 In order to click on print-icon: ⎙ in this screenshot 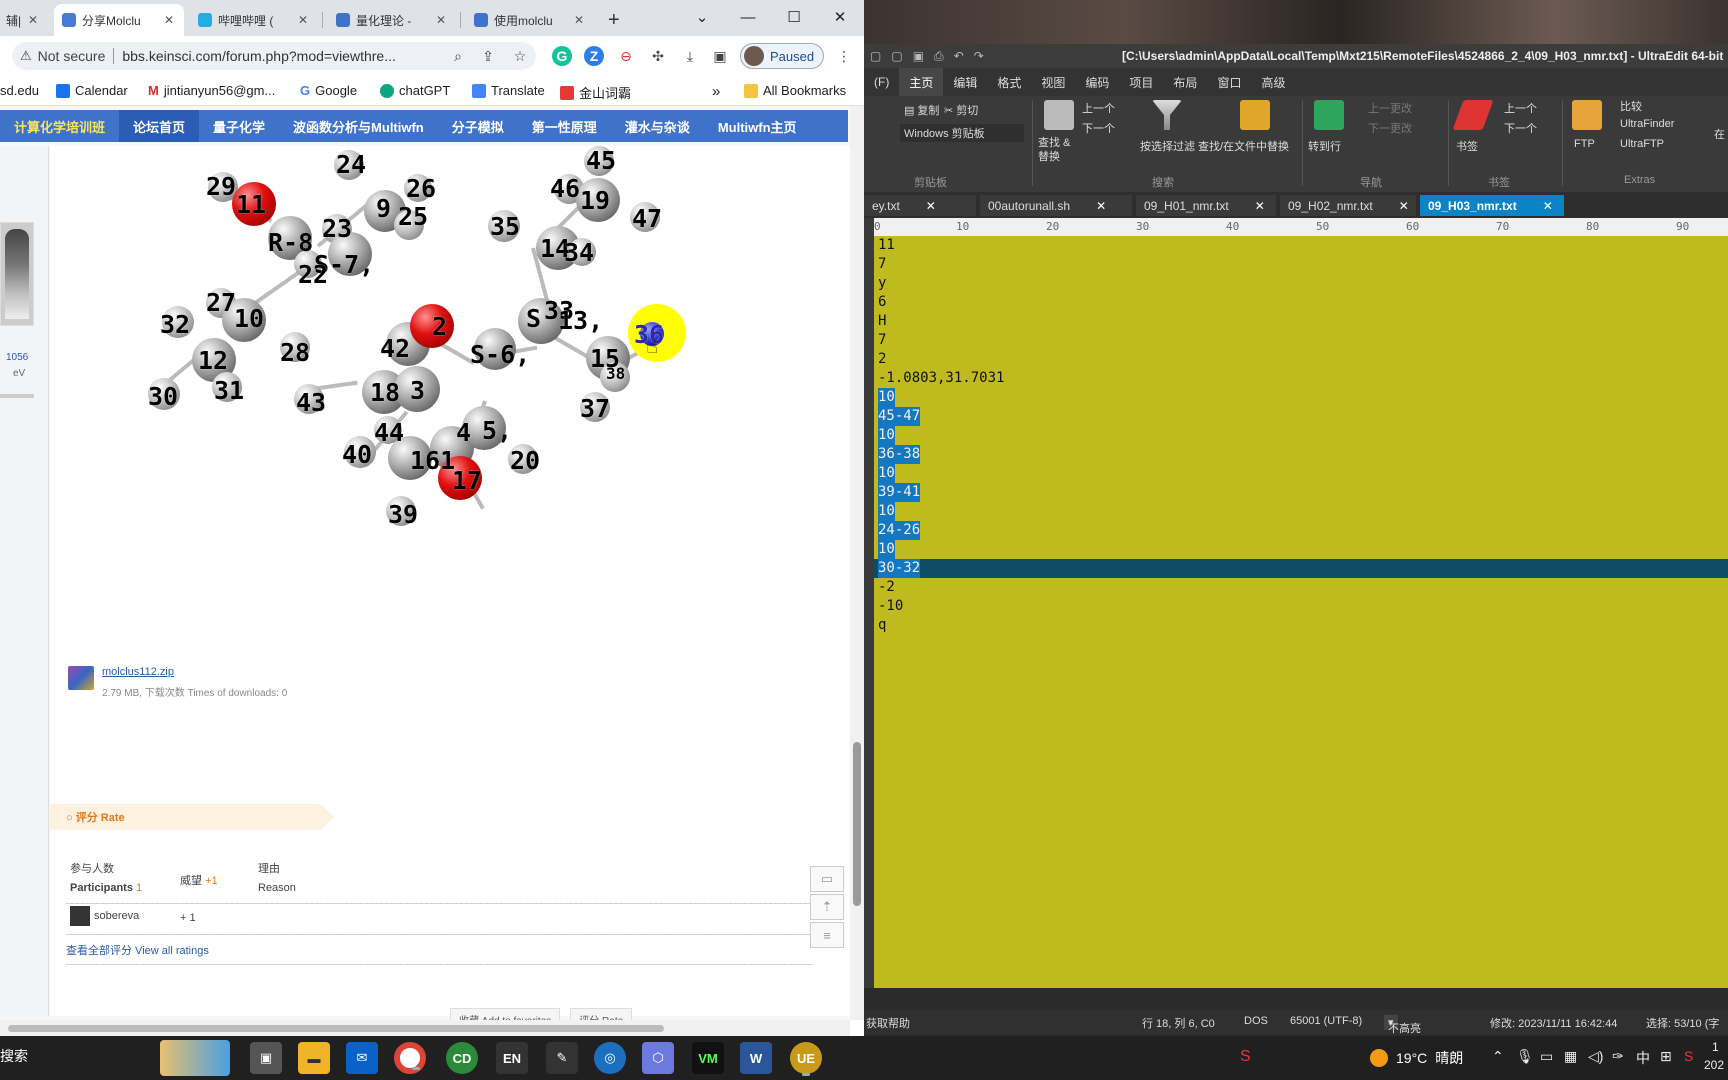, I will do `click(939, 56)`.